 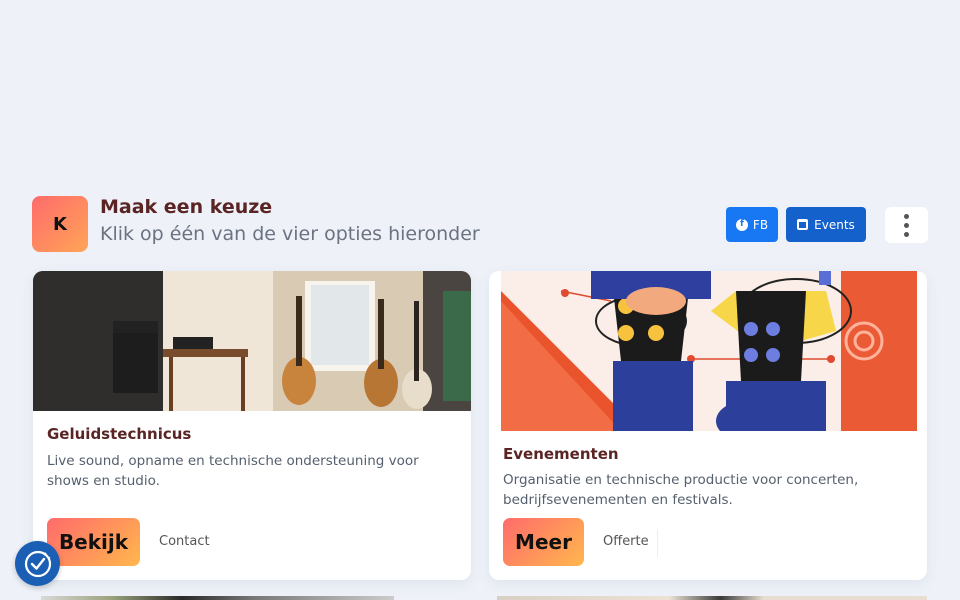 I want to click on studio-photo, so click(x=252, y=341).